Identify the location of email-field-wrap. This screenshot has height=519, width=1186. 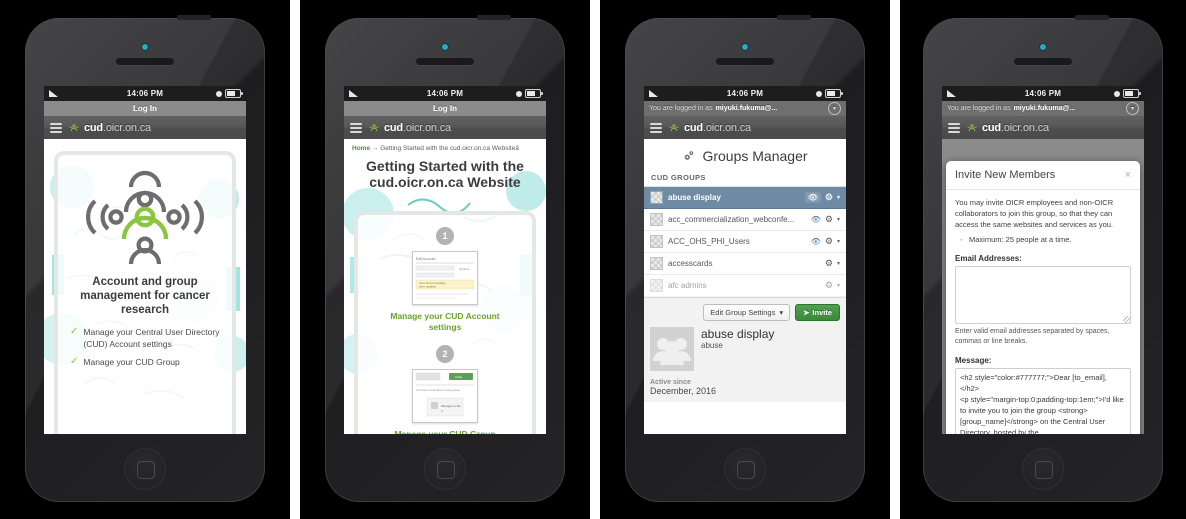
(1043, 295).